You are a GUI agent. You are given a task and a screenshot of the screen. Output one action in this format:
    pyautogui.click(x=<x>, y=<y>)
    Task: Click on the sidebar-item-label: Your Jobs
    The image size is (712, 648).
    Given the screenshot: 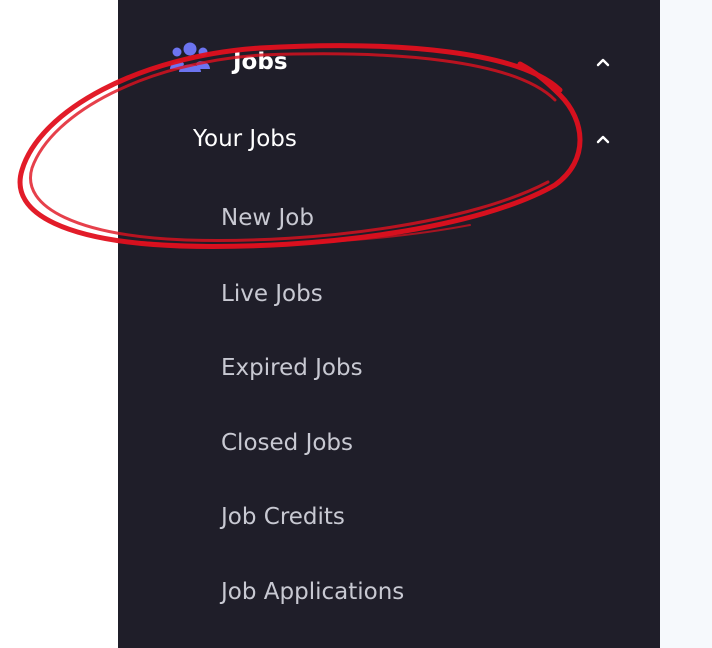 What is the action you would take?
    pyautogui.click(x=245, y=138)
    